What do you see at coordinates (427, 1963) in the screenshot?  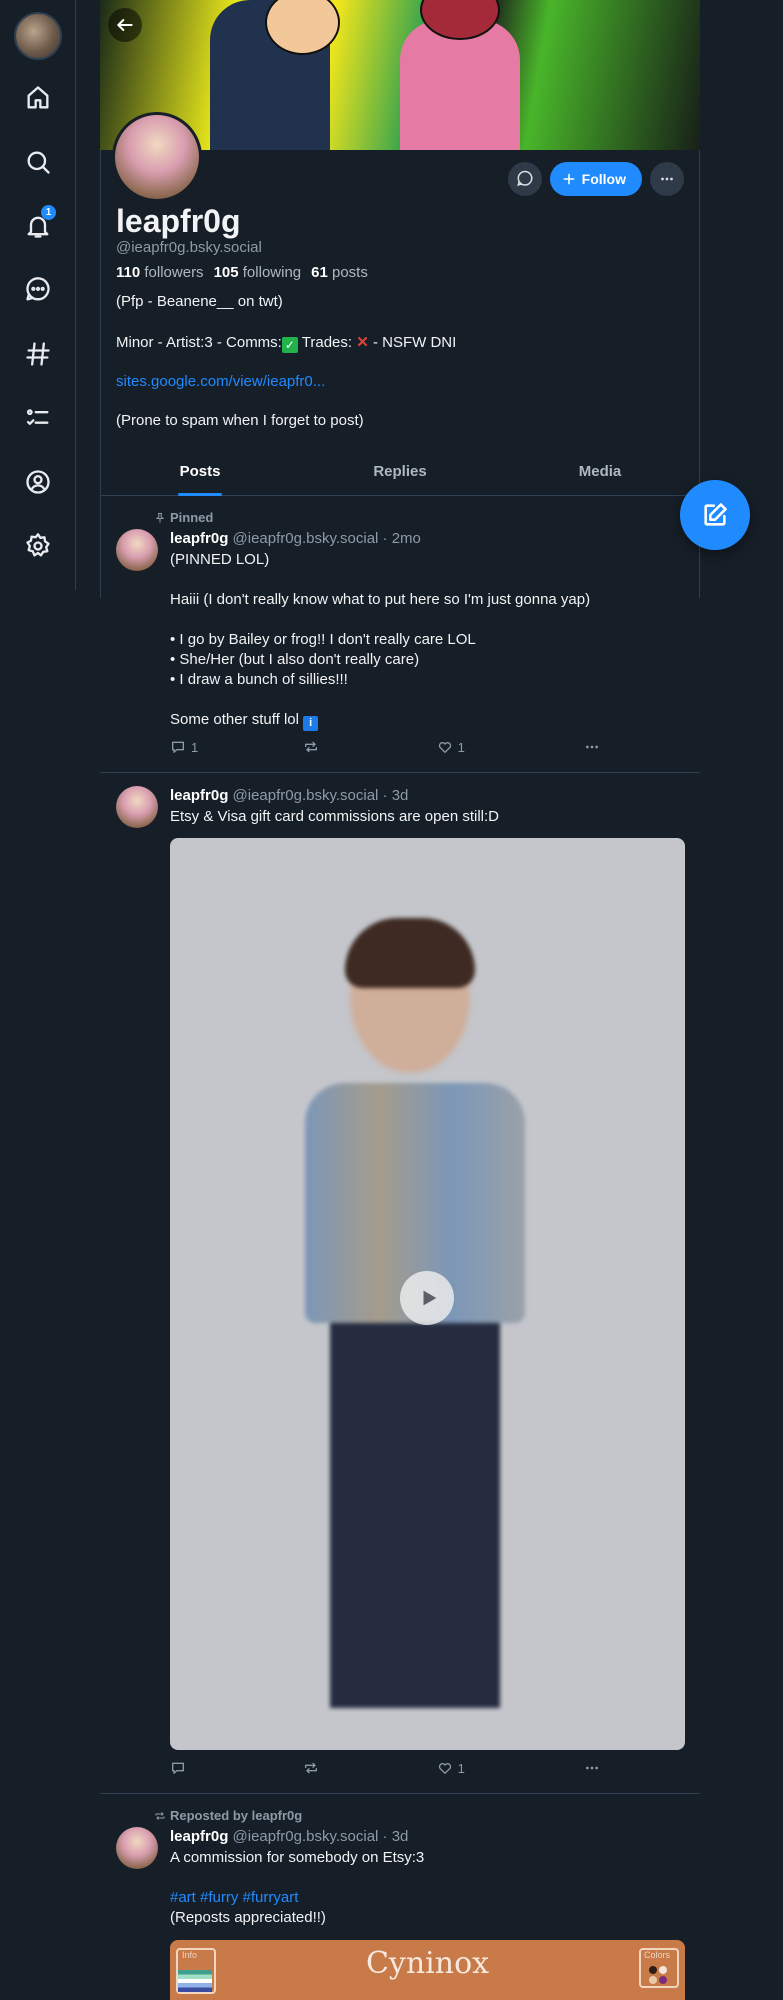 I see `image-title-text: Cyninox` at bounding box center [427, 1963].